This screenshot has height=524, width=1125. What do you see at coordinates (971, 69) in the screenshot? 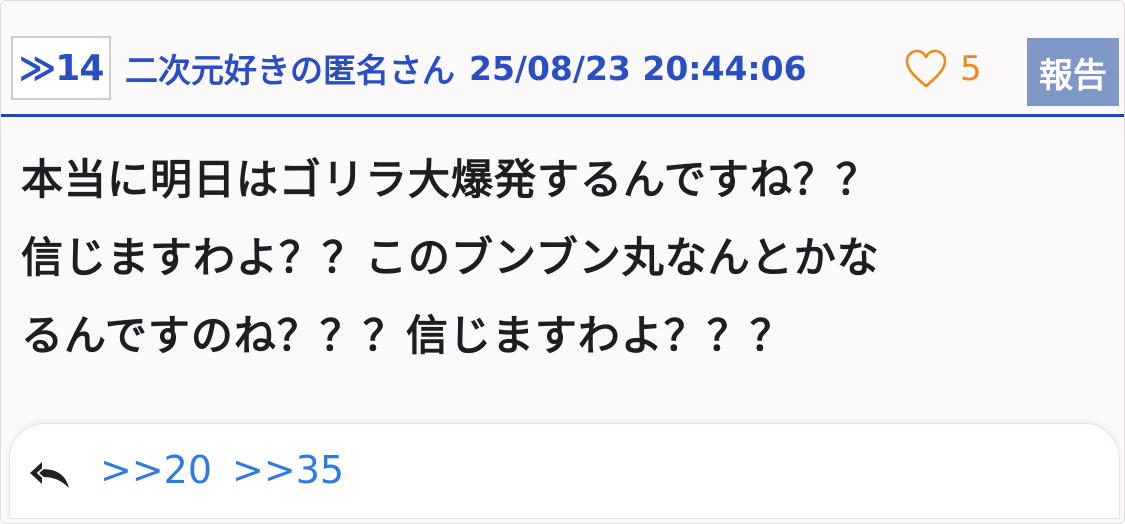
I see `like-count: 5` at bounding box center [971, 69].